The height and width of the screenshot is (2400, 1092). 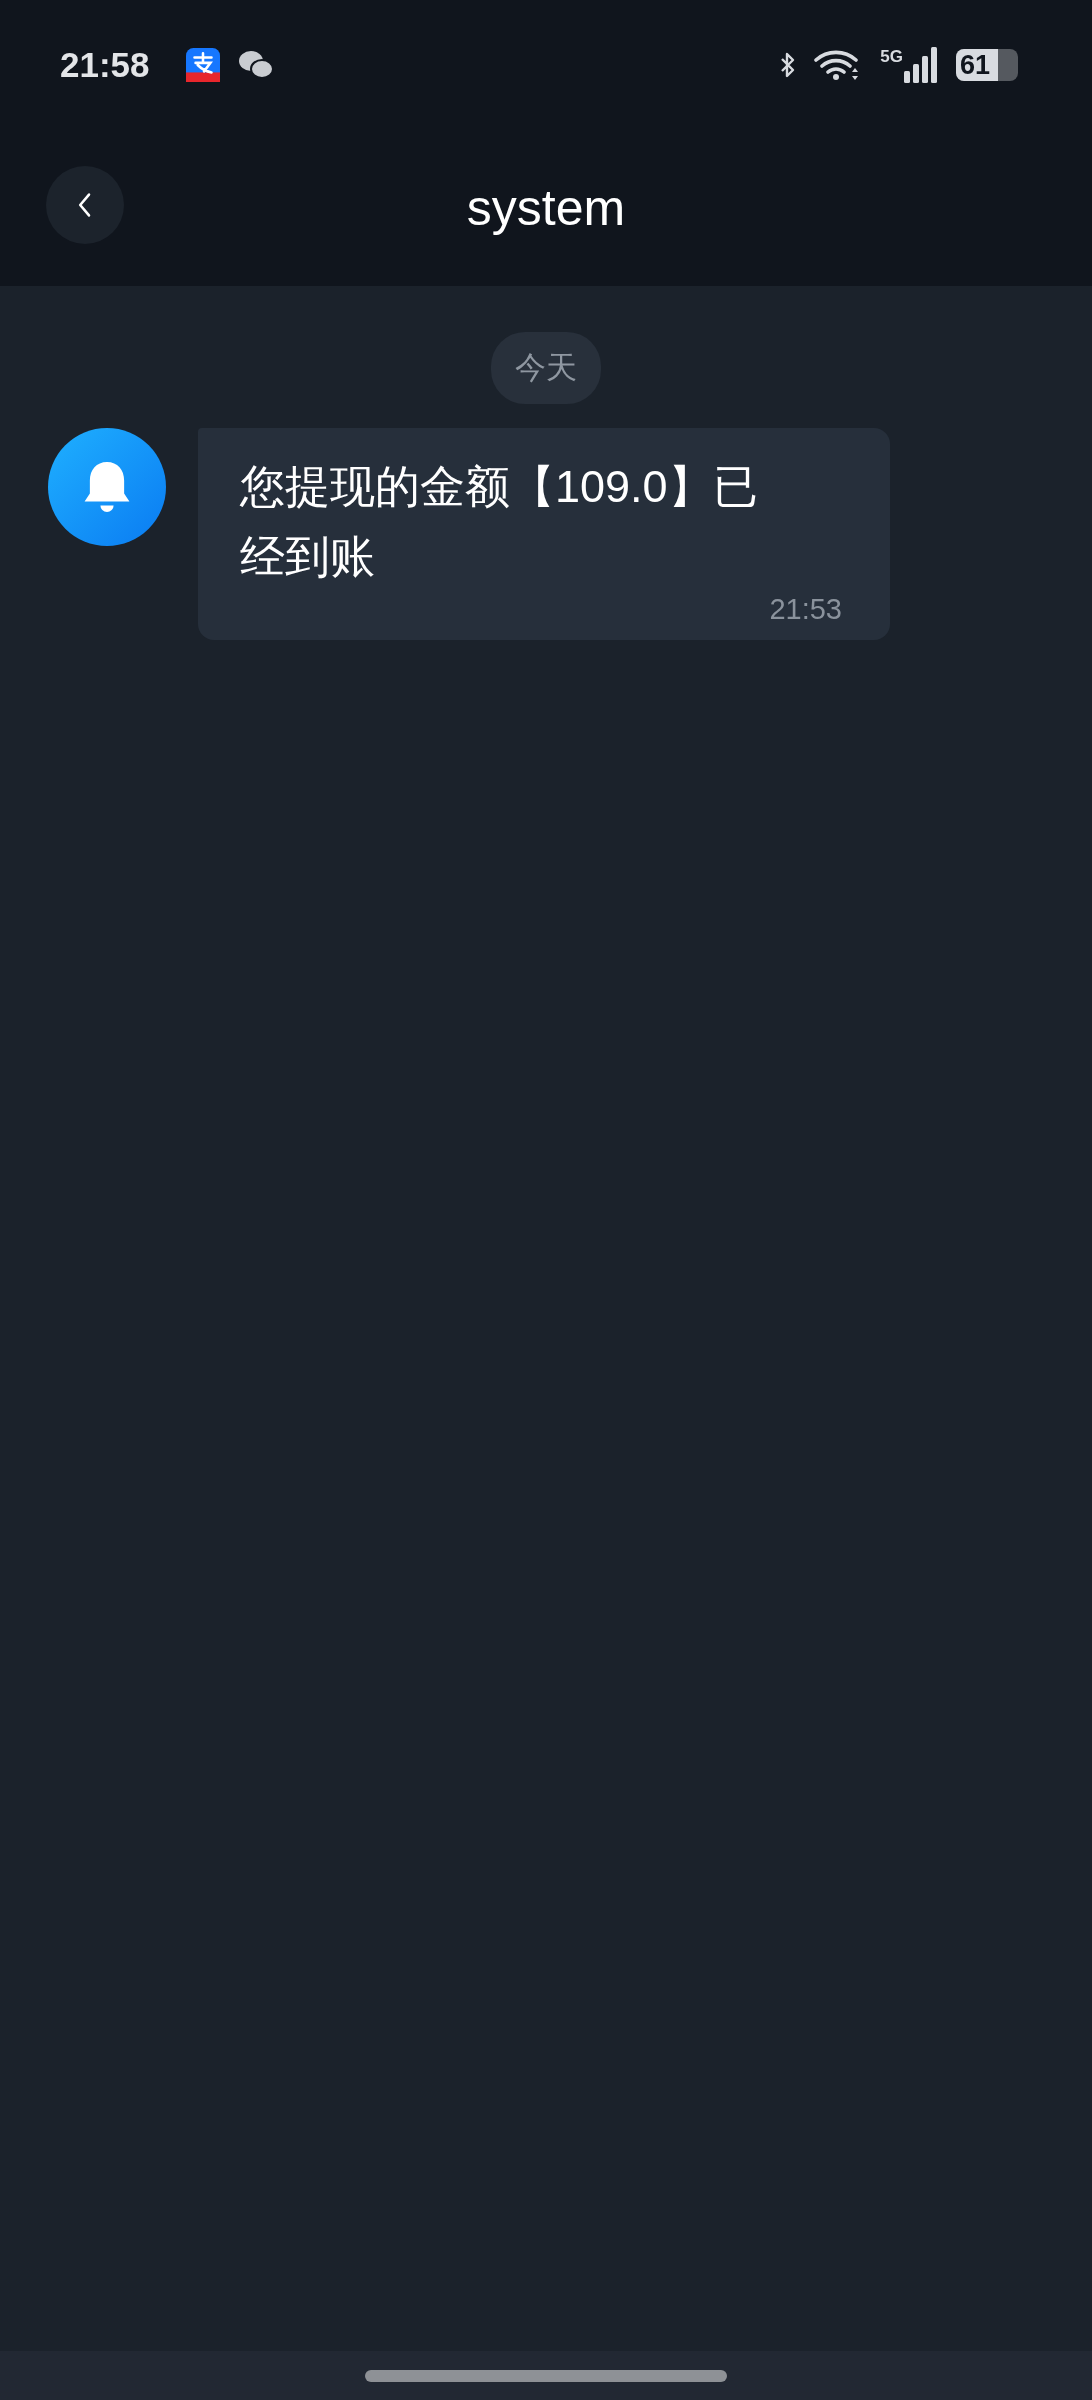 What do you see at coordinates (921, 65) in the screenshot?
I see `signal-icon` at bounding box center [921, 65].